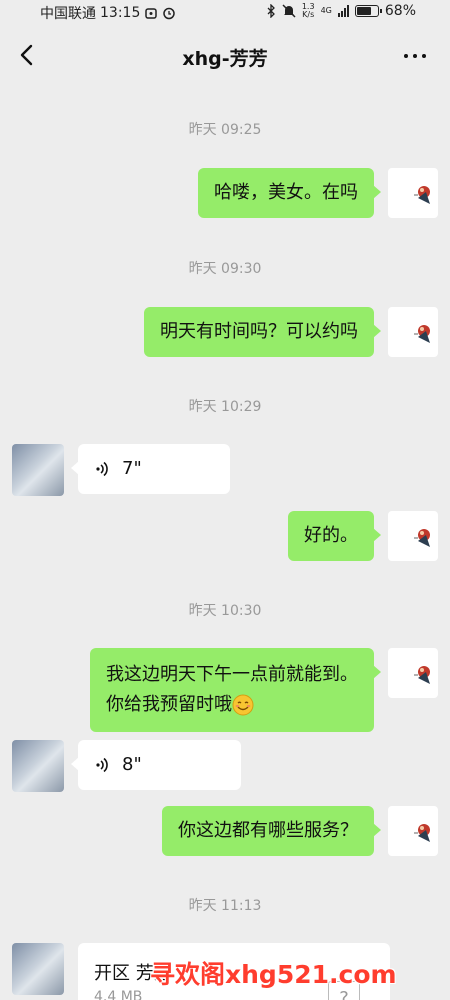  Describe the element at coordinates (326, 10) in the screenshot. I see `network-type: 4G` at that location.